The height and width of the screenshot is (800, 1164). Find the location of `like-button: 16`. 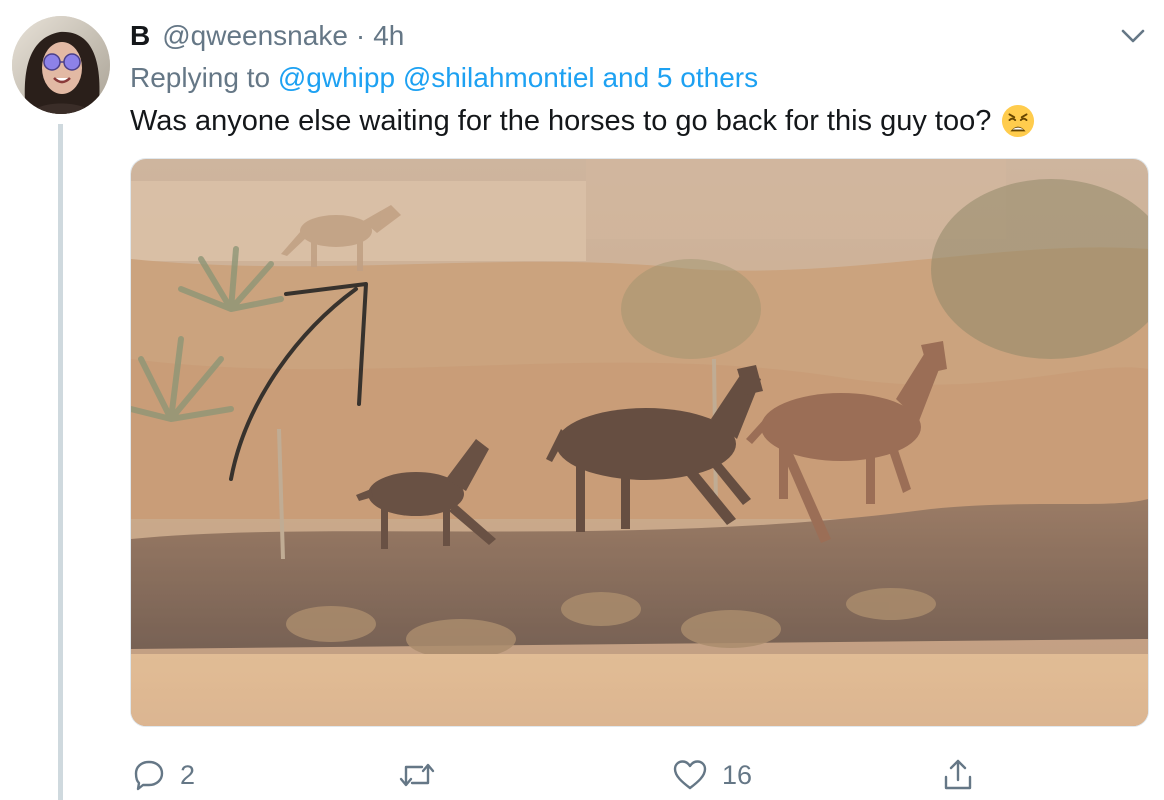

like-button: 16 is located at coordinates (712, 775).